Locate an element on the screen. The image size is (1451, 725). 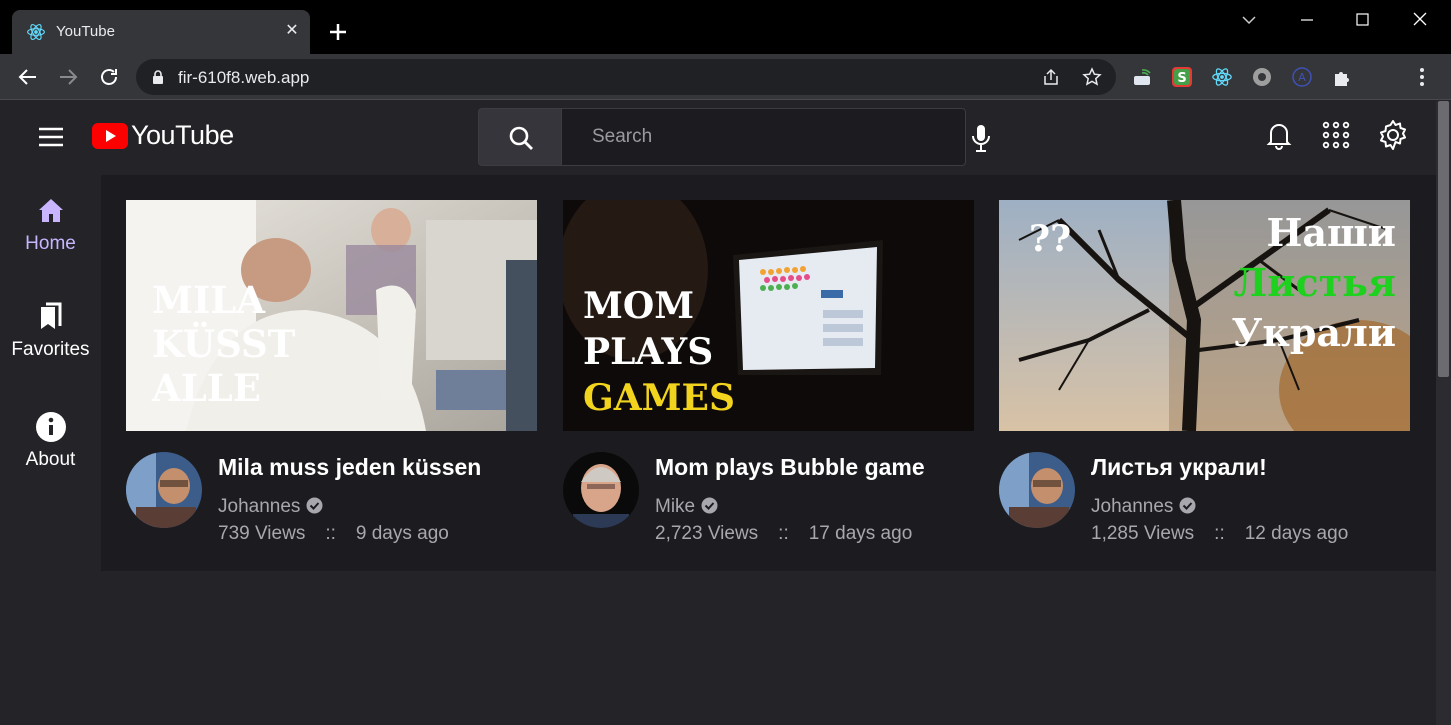
browser-toolbar: fir-610f8.web.app S A is located at coordinates (725, 77).